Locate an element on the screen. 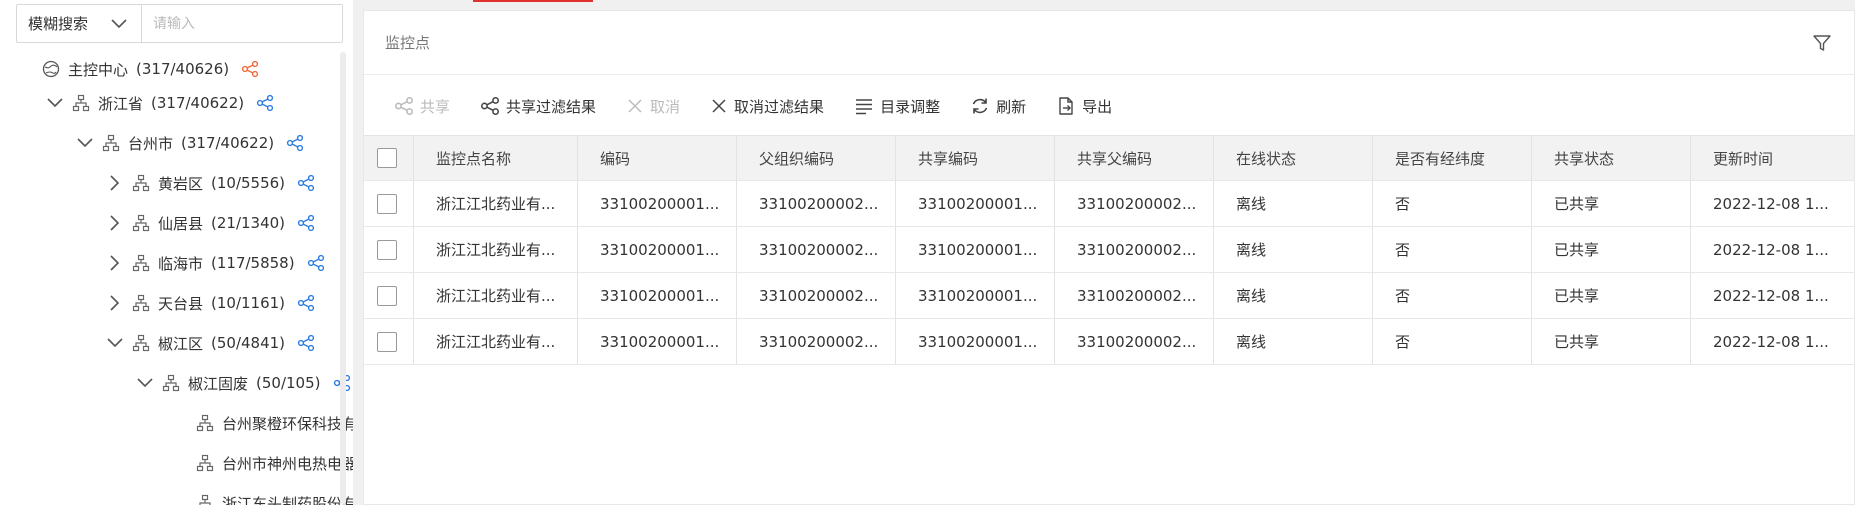  refresh-button: 刷新 is located at coordinates (998, 106).